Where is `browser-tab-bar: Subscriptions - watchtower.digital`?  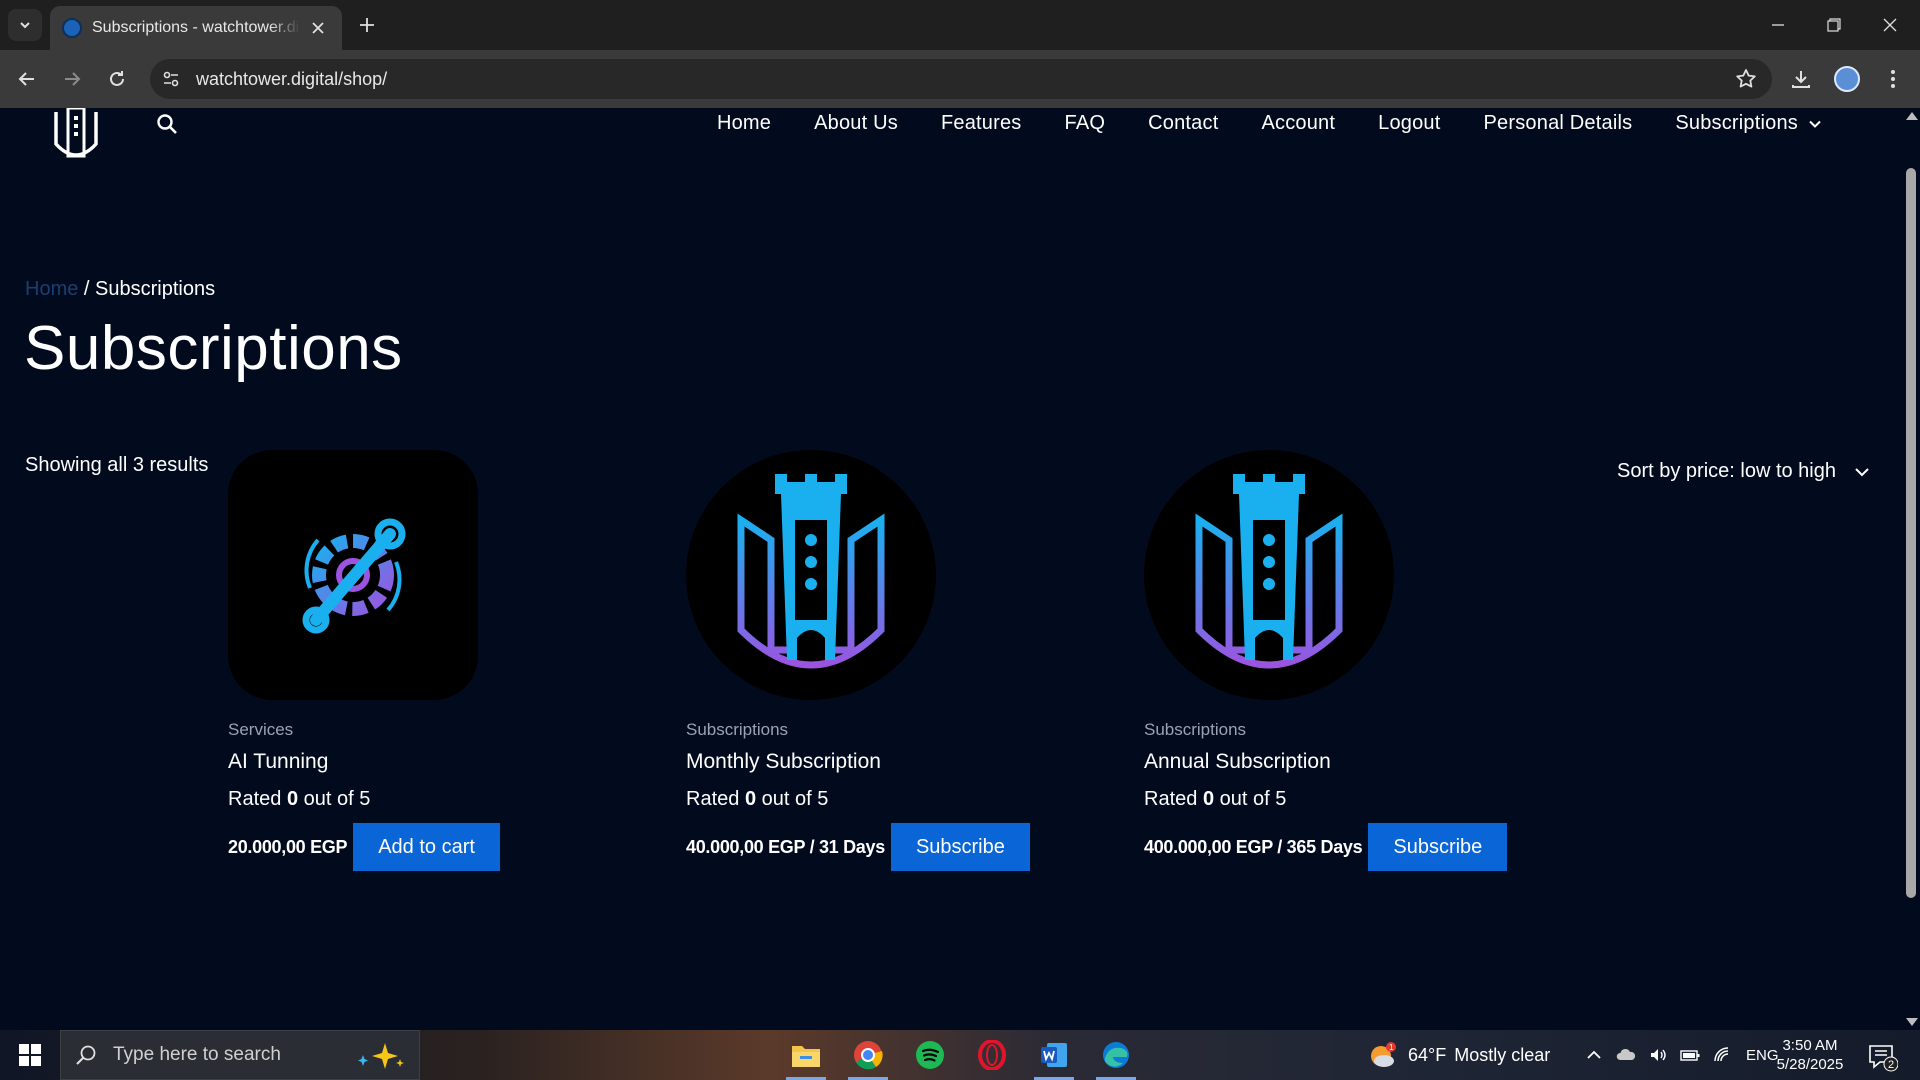
browser-tab-bar: Subscriptions - watchtower.digital is located at coordinates (960, 25).